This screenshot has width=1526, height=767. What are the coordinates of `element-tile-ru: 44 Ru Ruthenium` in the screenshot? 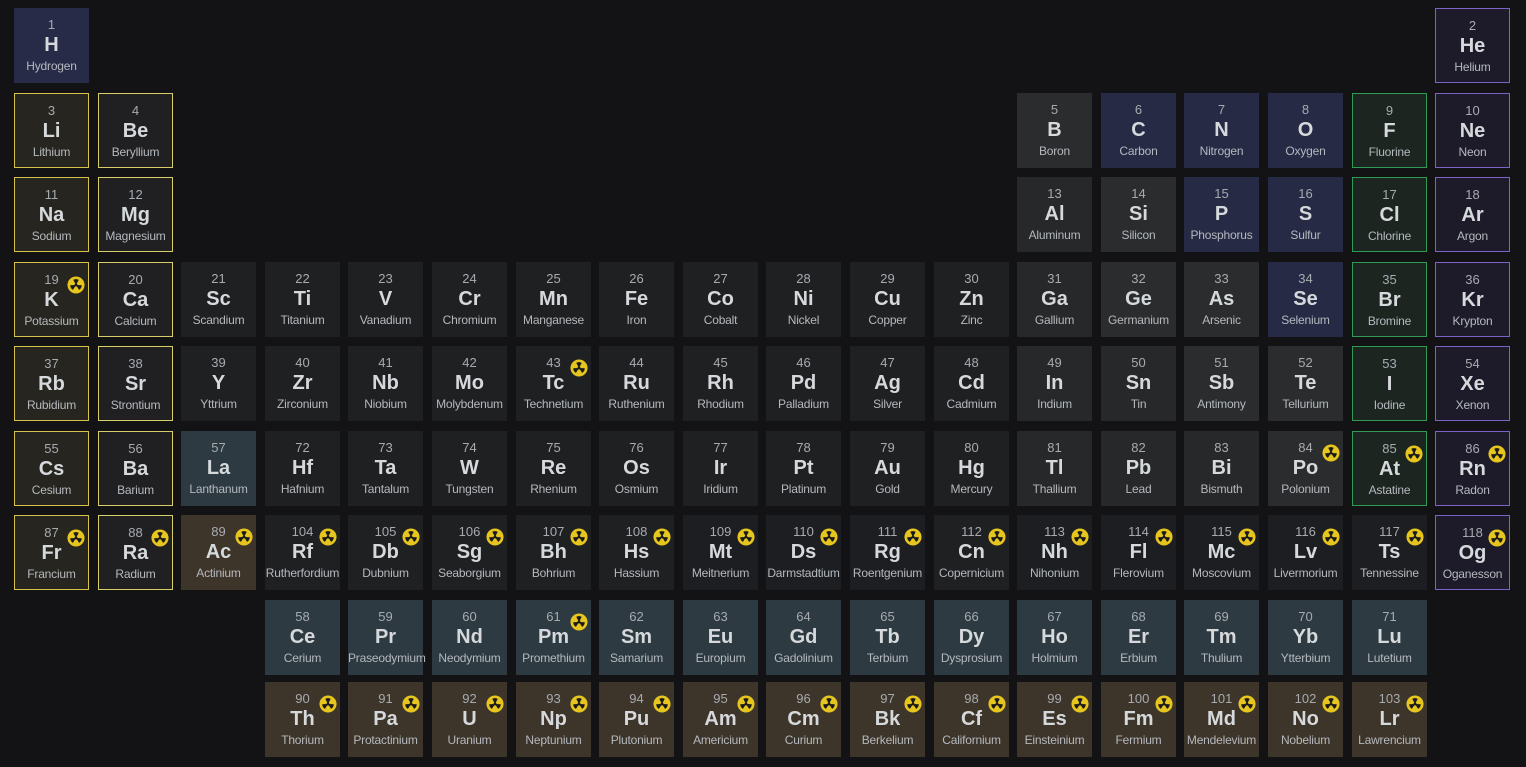 It's located at (636, 383).